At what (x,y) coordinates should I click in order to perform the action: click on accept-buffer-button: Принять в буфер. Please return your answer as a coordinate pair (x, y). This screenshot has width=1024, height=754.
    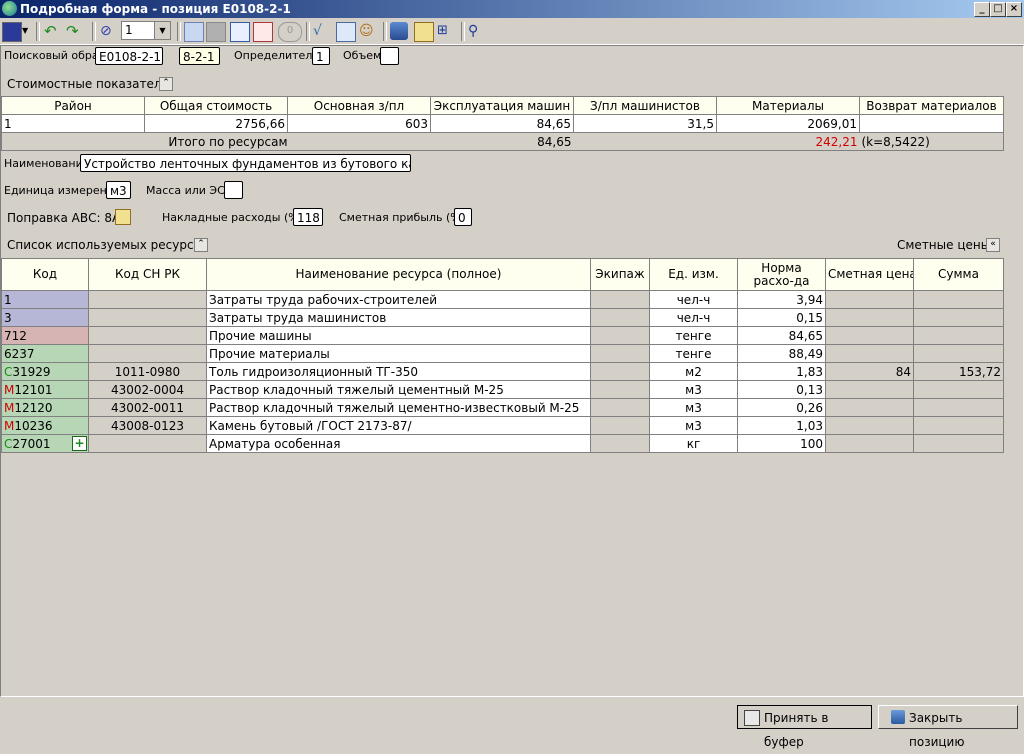
    Looking at the image, I should click on (804, 727).